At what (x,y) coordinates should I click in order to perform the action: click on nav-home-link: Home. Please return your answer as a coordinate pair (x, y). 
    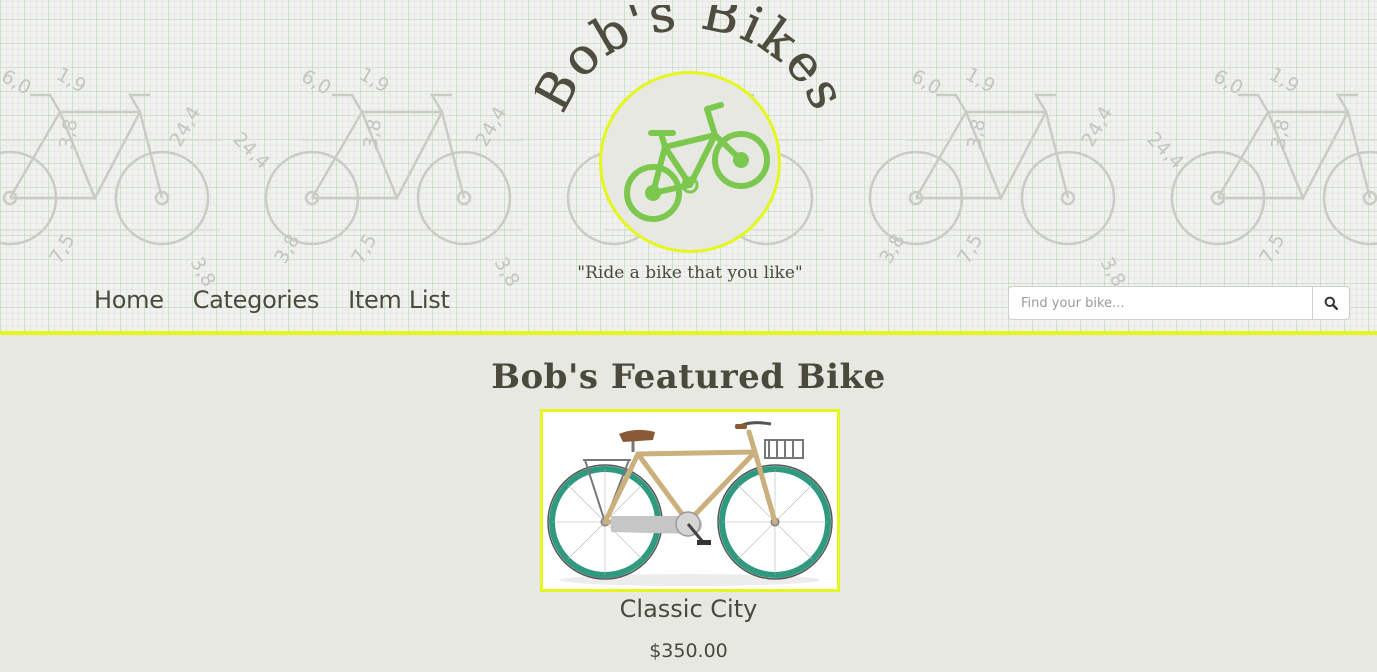
    Looking at the image, I should click on (129, 300).